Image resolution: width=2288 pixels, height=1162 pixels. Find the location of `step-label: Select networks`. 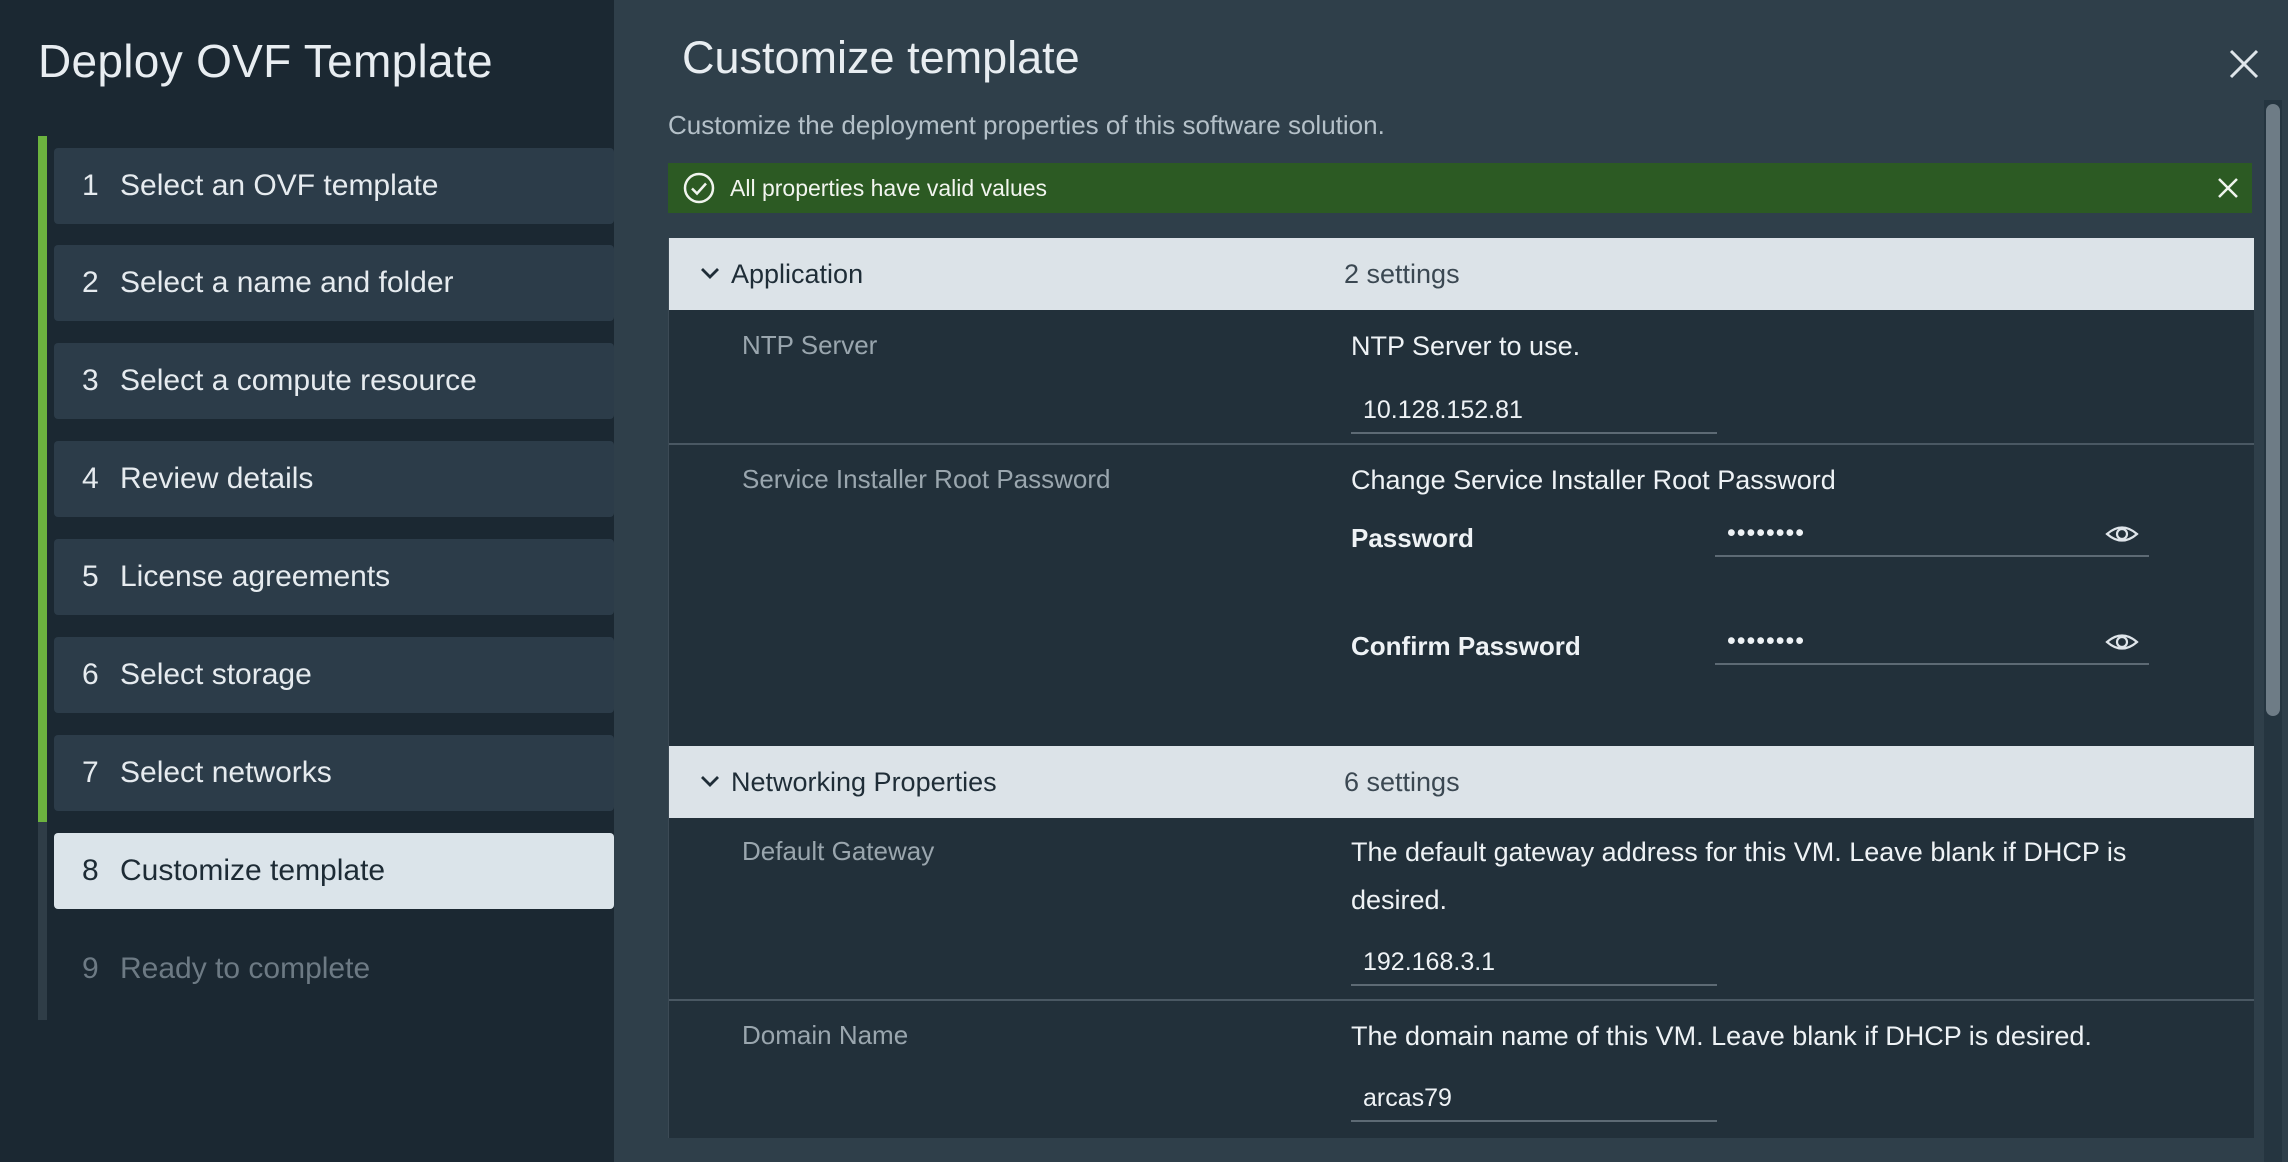

step-label: Select networks is located at coordinates (226, 772).